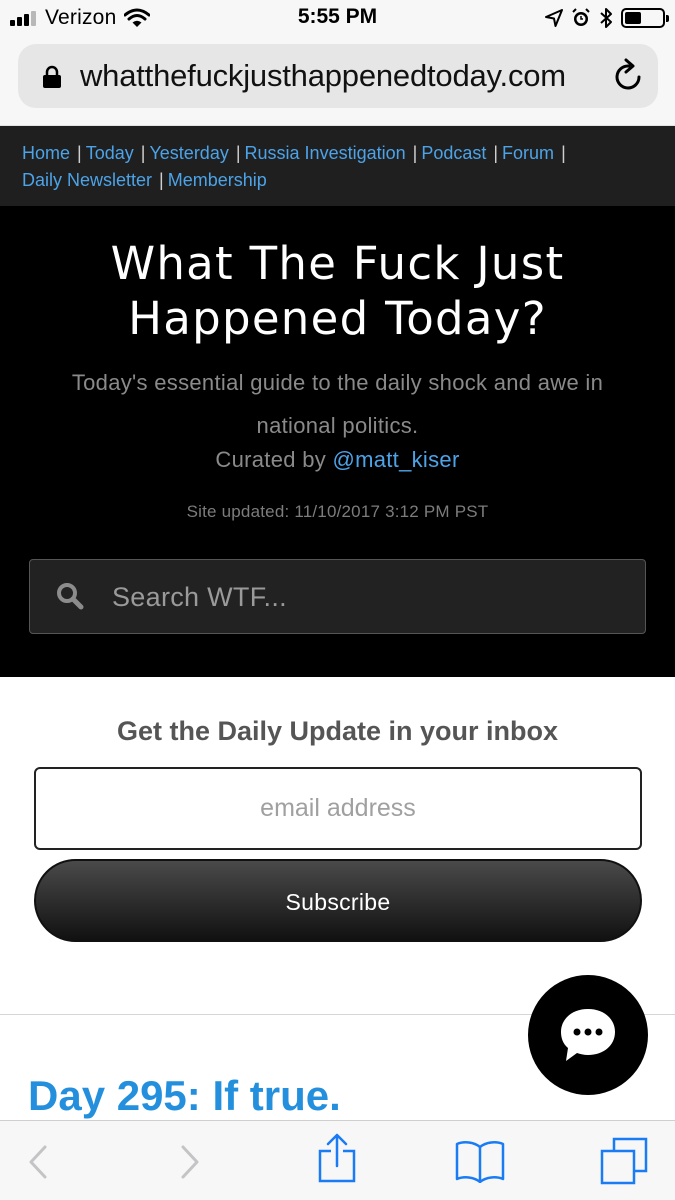  Describe the element at coordinates (337, 291) in the screenshot. I see `site-title: What The Fuck Just Happened Today?` at that location.